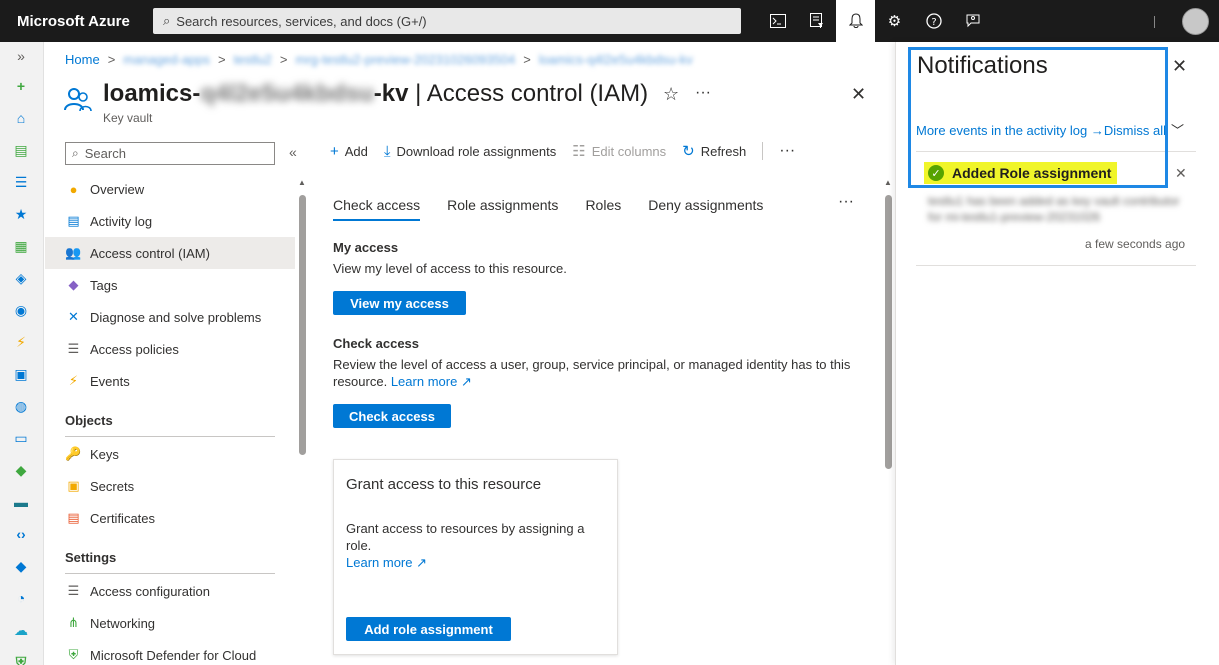 The height and width of the screenshot is (665, 1219). I want to click on menu-item-access-policies: ☰ Access policies, so click(170, 349).